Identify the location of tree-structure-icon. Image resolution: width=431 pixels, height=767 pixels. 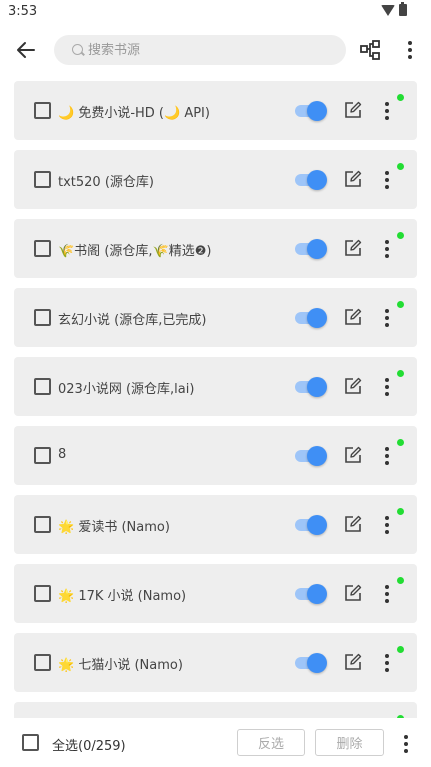
(370, 50).